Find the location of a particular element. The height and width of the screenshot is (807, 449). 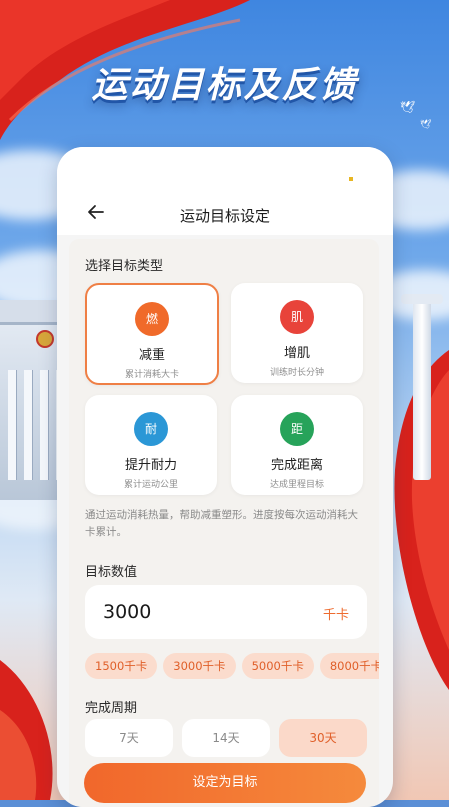

national-emblem-icon is located at coordinates (45, 339).